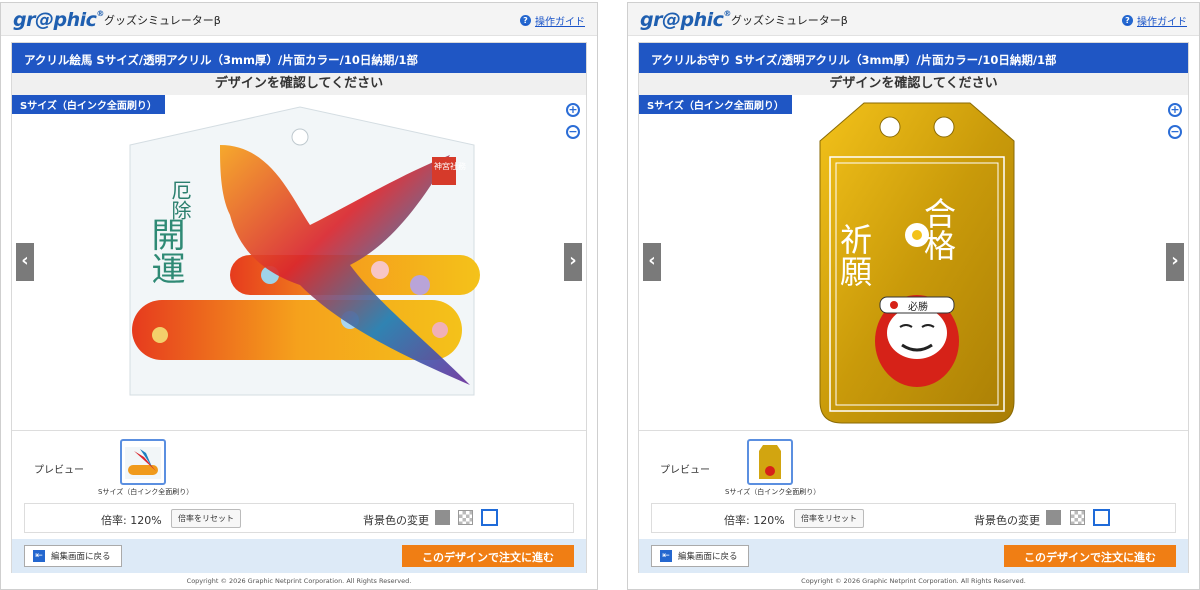  I want to click on daruma-text: 必勝, so click(918, 306).